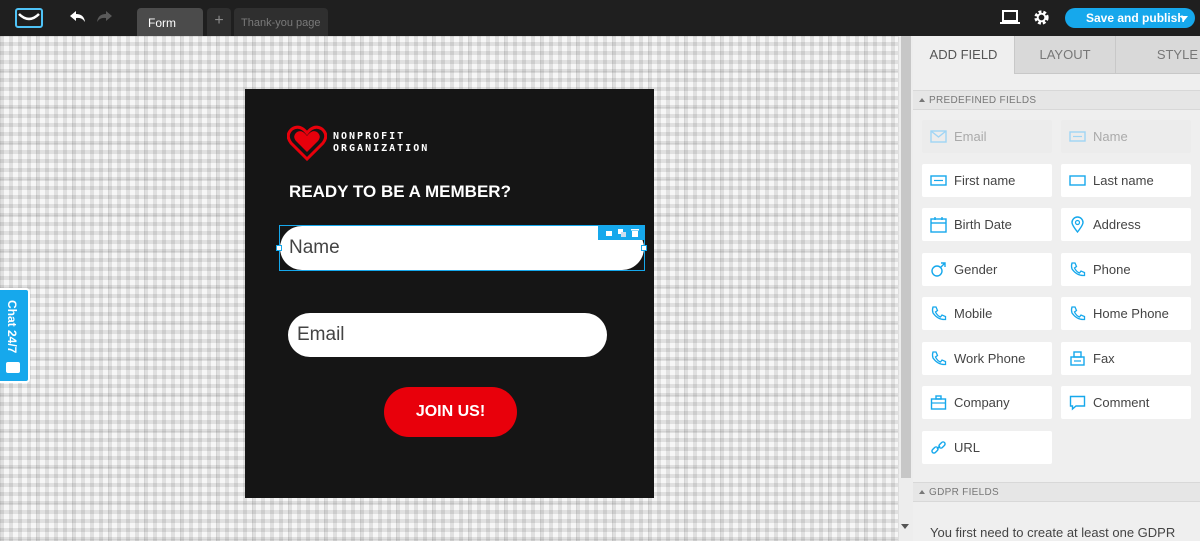  I want to click on field-label: URL, so click(967, 447).